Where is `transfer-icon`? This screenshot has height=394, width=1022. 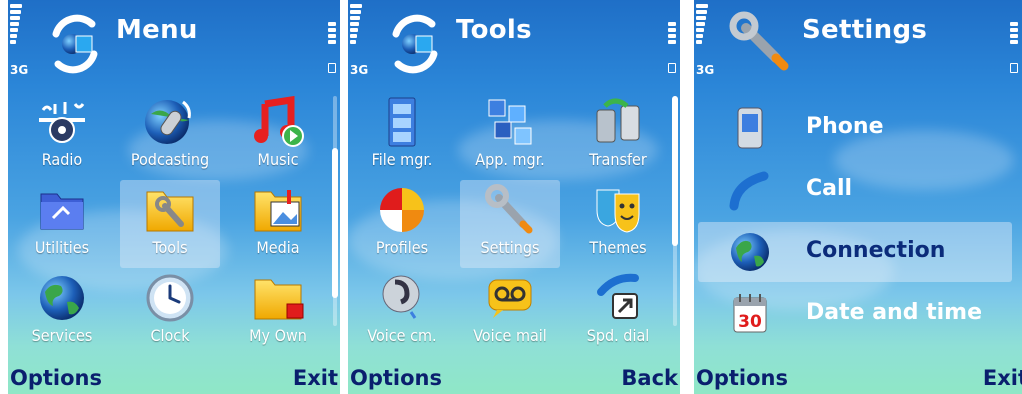
transfer-icon is located at coordinates (618, 120).